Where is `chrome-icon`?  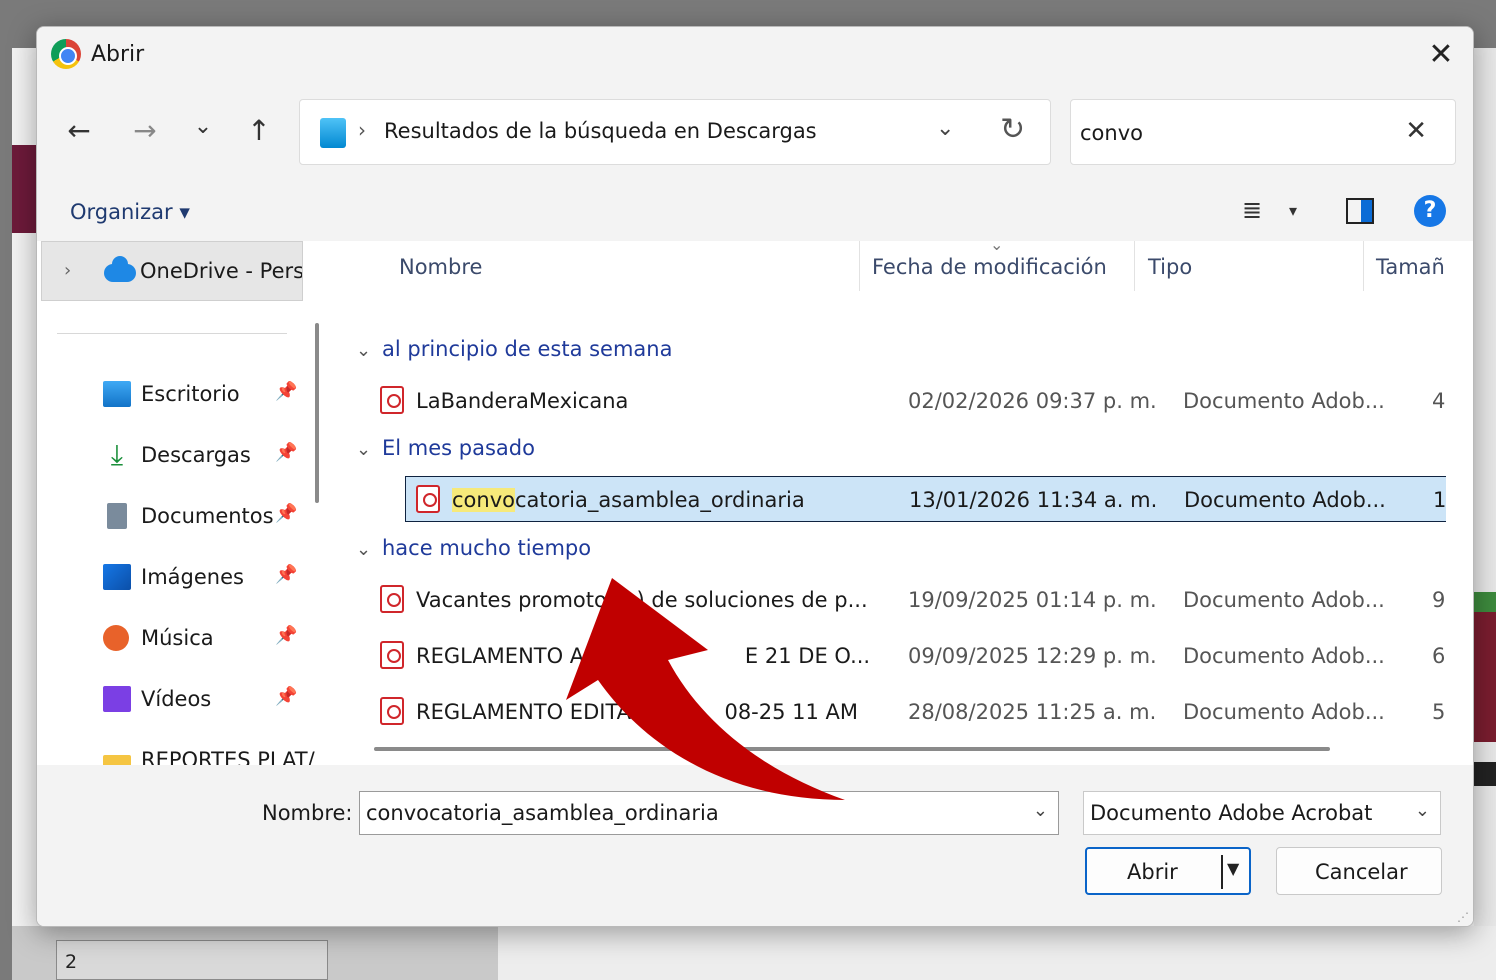 chrome-icon is located at coordinates (66, 54).